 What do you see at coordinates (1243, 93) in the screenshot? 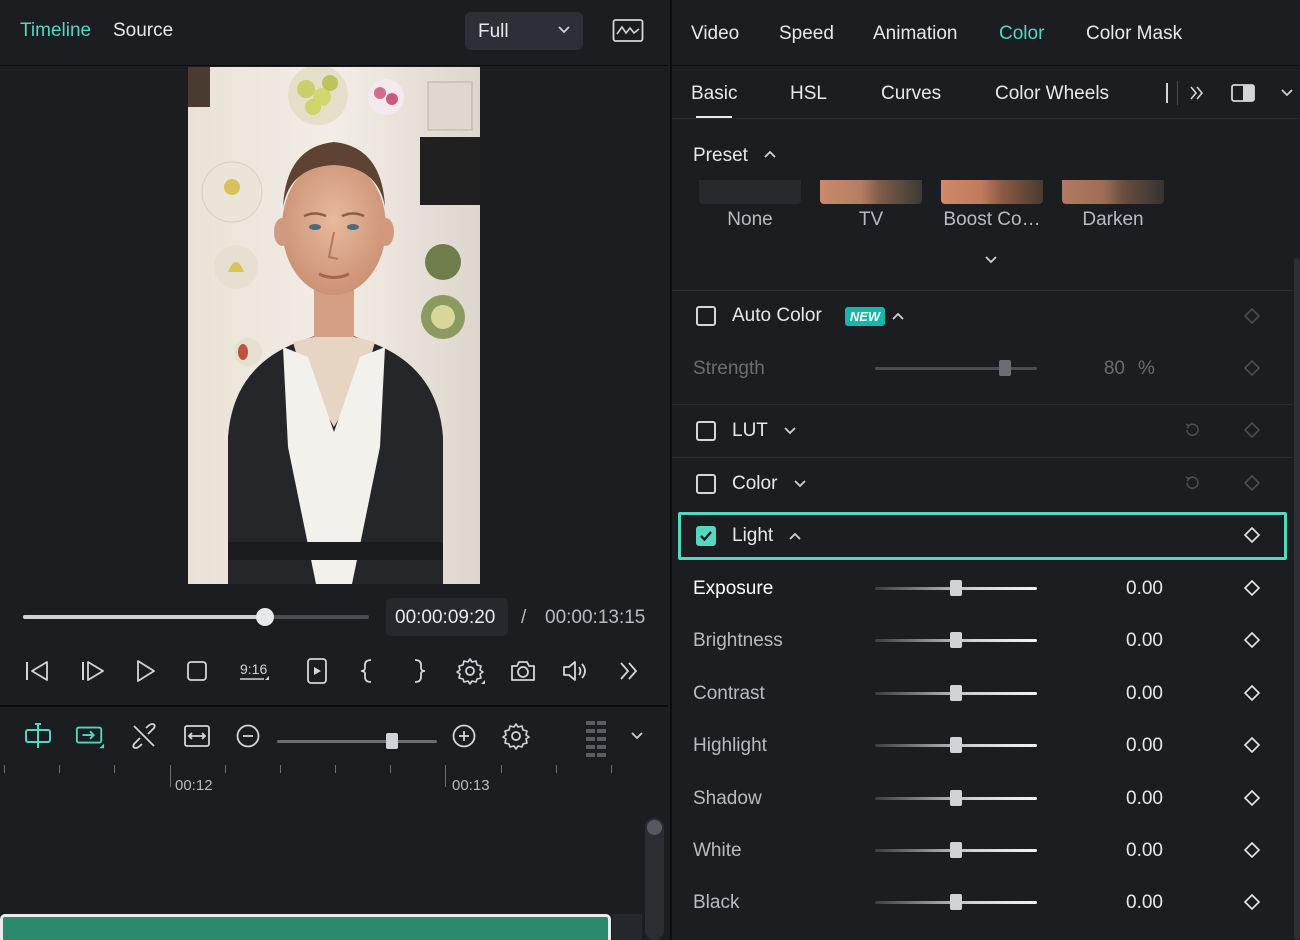
I see `compare-view-icon` at bounding box center [1243, 93].